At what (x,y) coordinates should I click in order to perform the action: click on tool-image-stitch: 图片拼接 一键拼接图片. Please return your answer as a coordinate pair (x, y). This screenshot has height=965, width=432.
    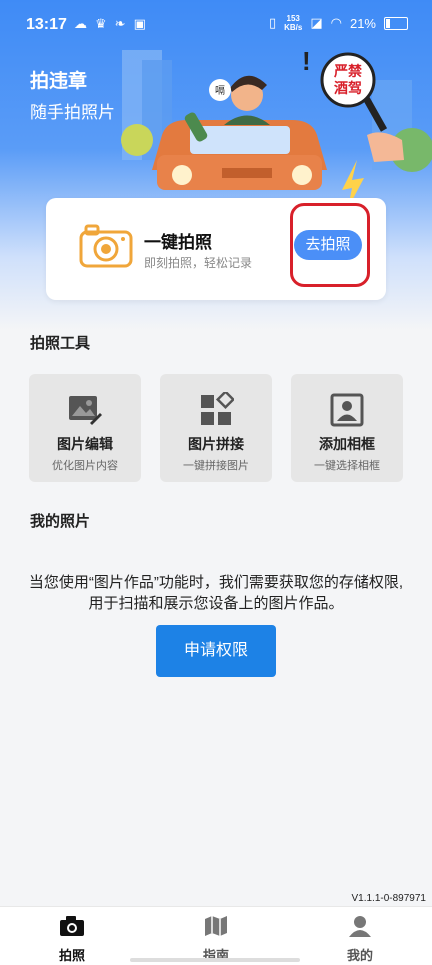
    Looking at the image, I should click on (216, 428).